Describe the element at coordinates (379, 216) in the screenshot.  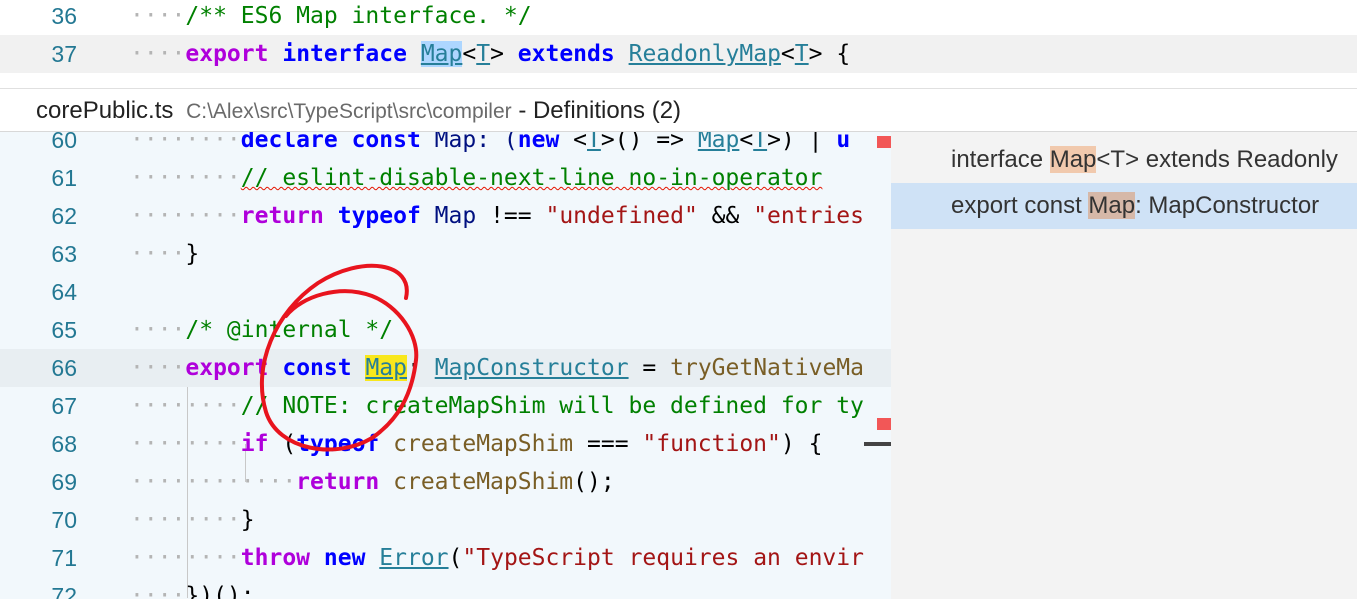
I see `code-token: typeof` at that location.